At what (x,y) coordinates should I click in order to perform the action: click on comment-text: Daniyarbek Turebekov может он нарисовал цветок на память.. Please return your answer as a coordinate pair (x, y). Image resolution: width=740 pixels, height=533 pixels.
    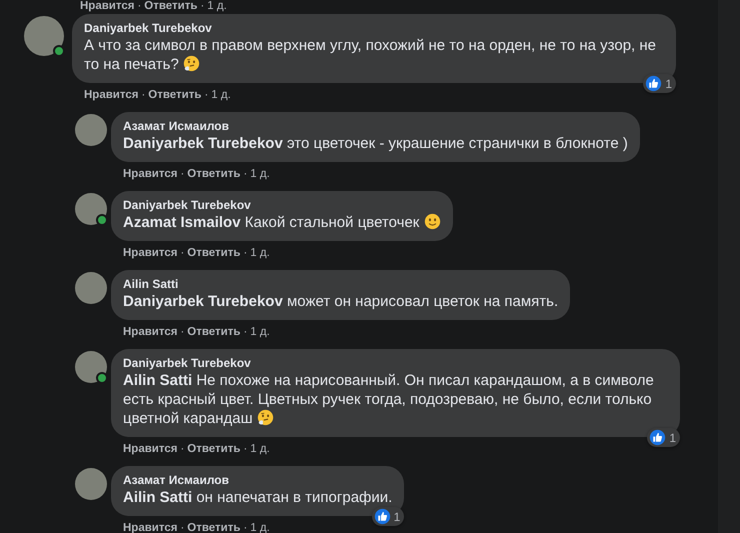
    Looking at the image, I should click on (340, 301).